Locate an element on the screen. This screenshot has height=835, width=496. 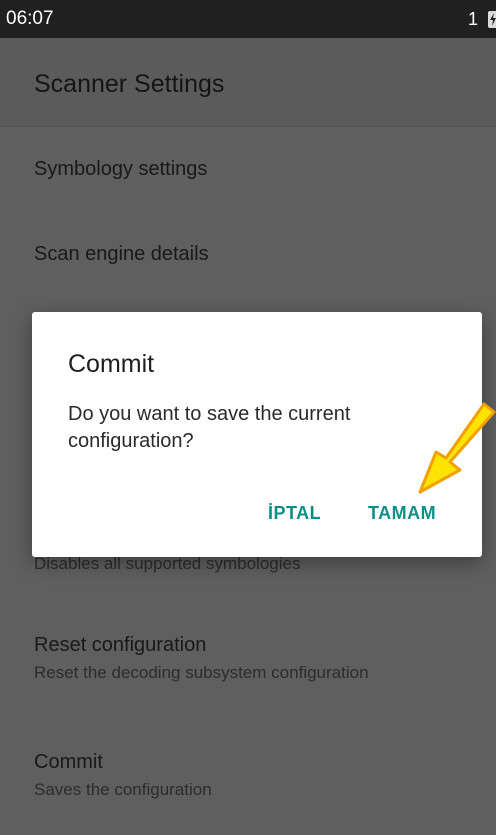
setting-commit: Commit Saves the configuration is located at coordinates (123, 775).